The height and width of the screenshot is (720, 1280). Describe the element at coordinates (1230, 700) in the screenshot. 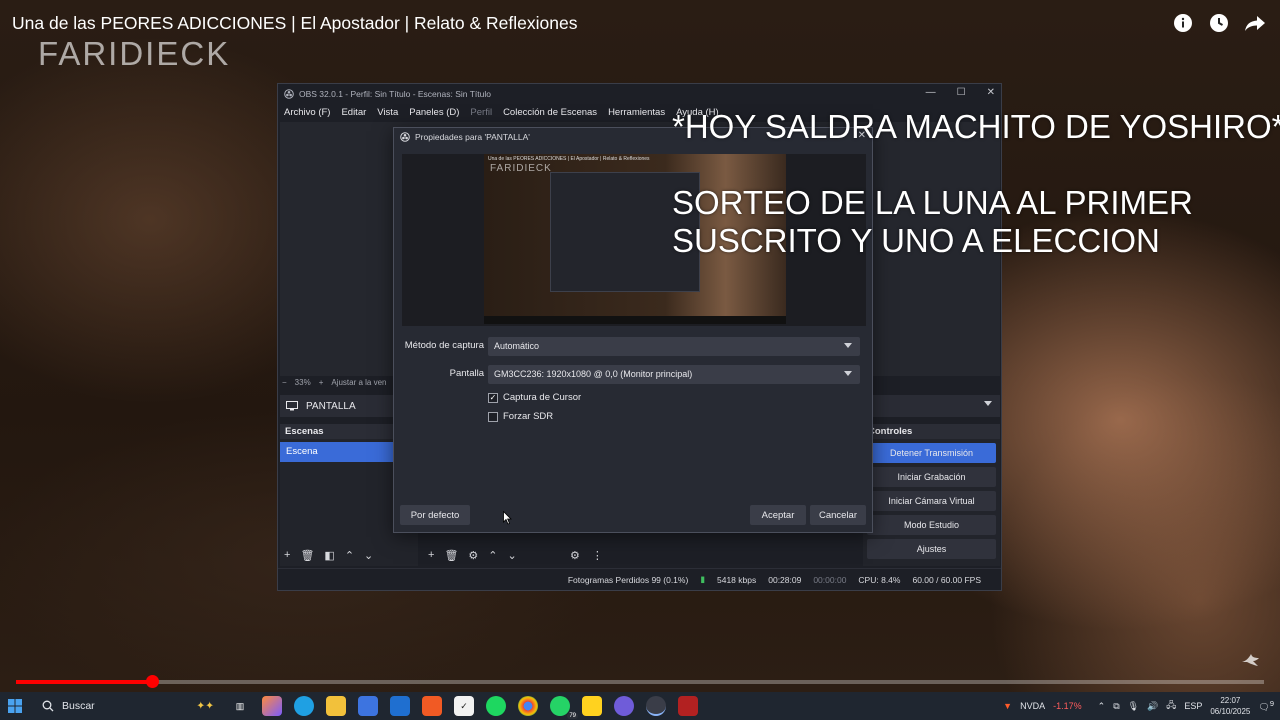

I see `clock-time: 22:07` at that location.